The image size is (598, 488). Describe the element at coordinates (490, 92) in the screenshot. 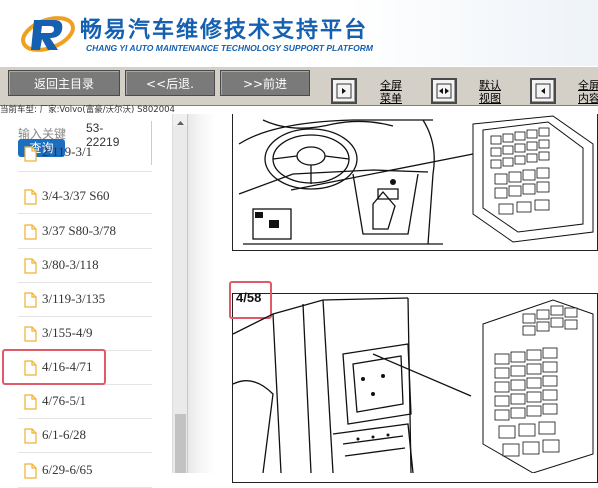

I see `default-view-label: 默认 视图` at that location.